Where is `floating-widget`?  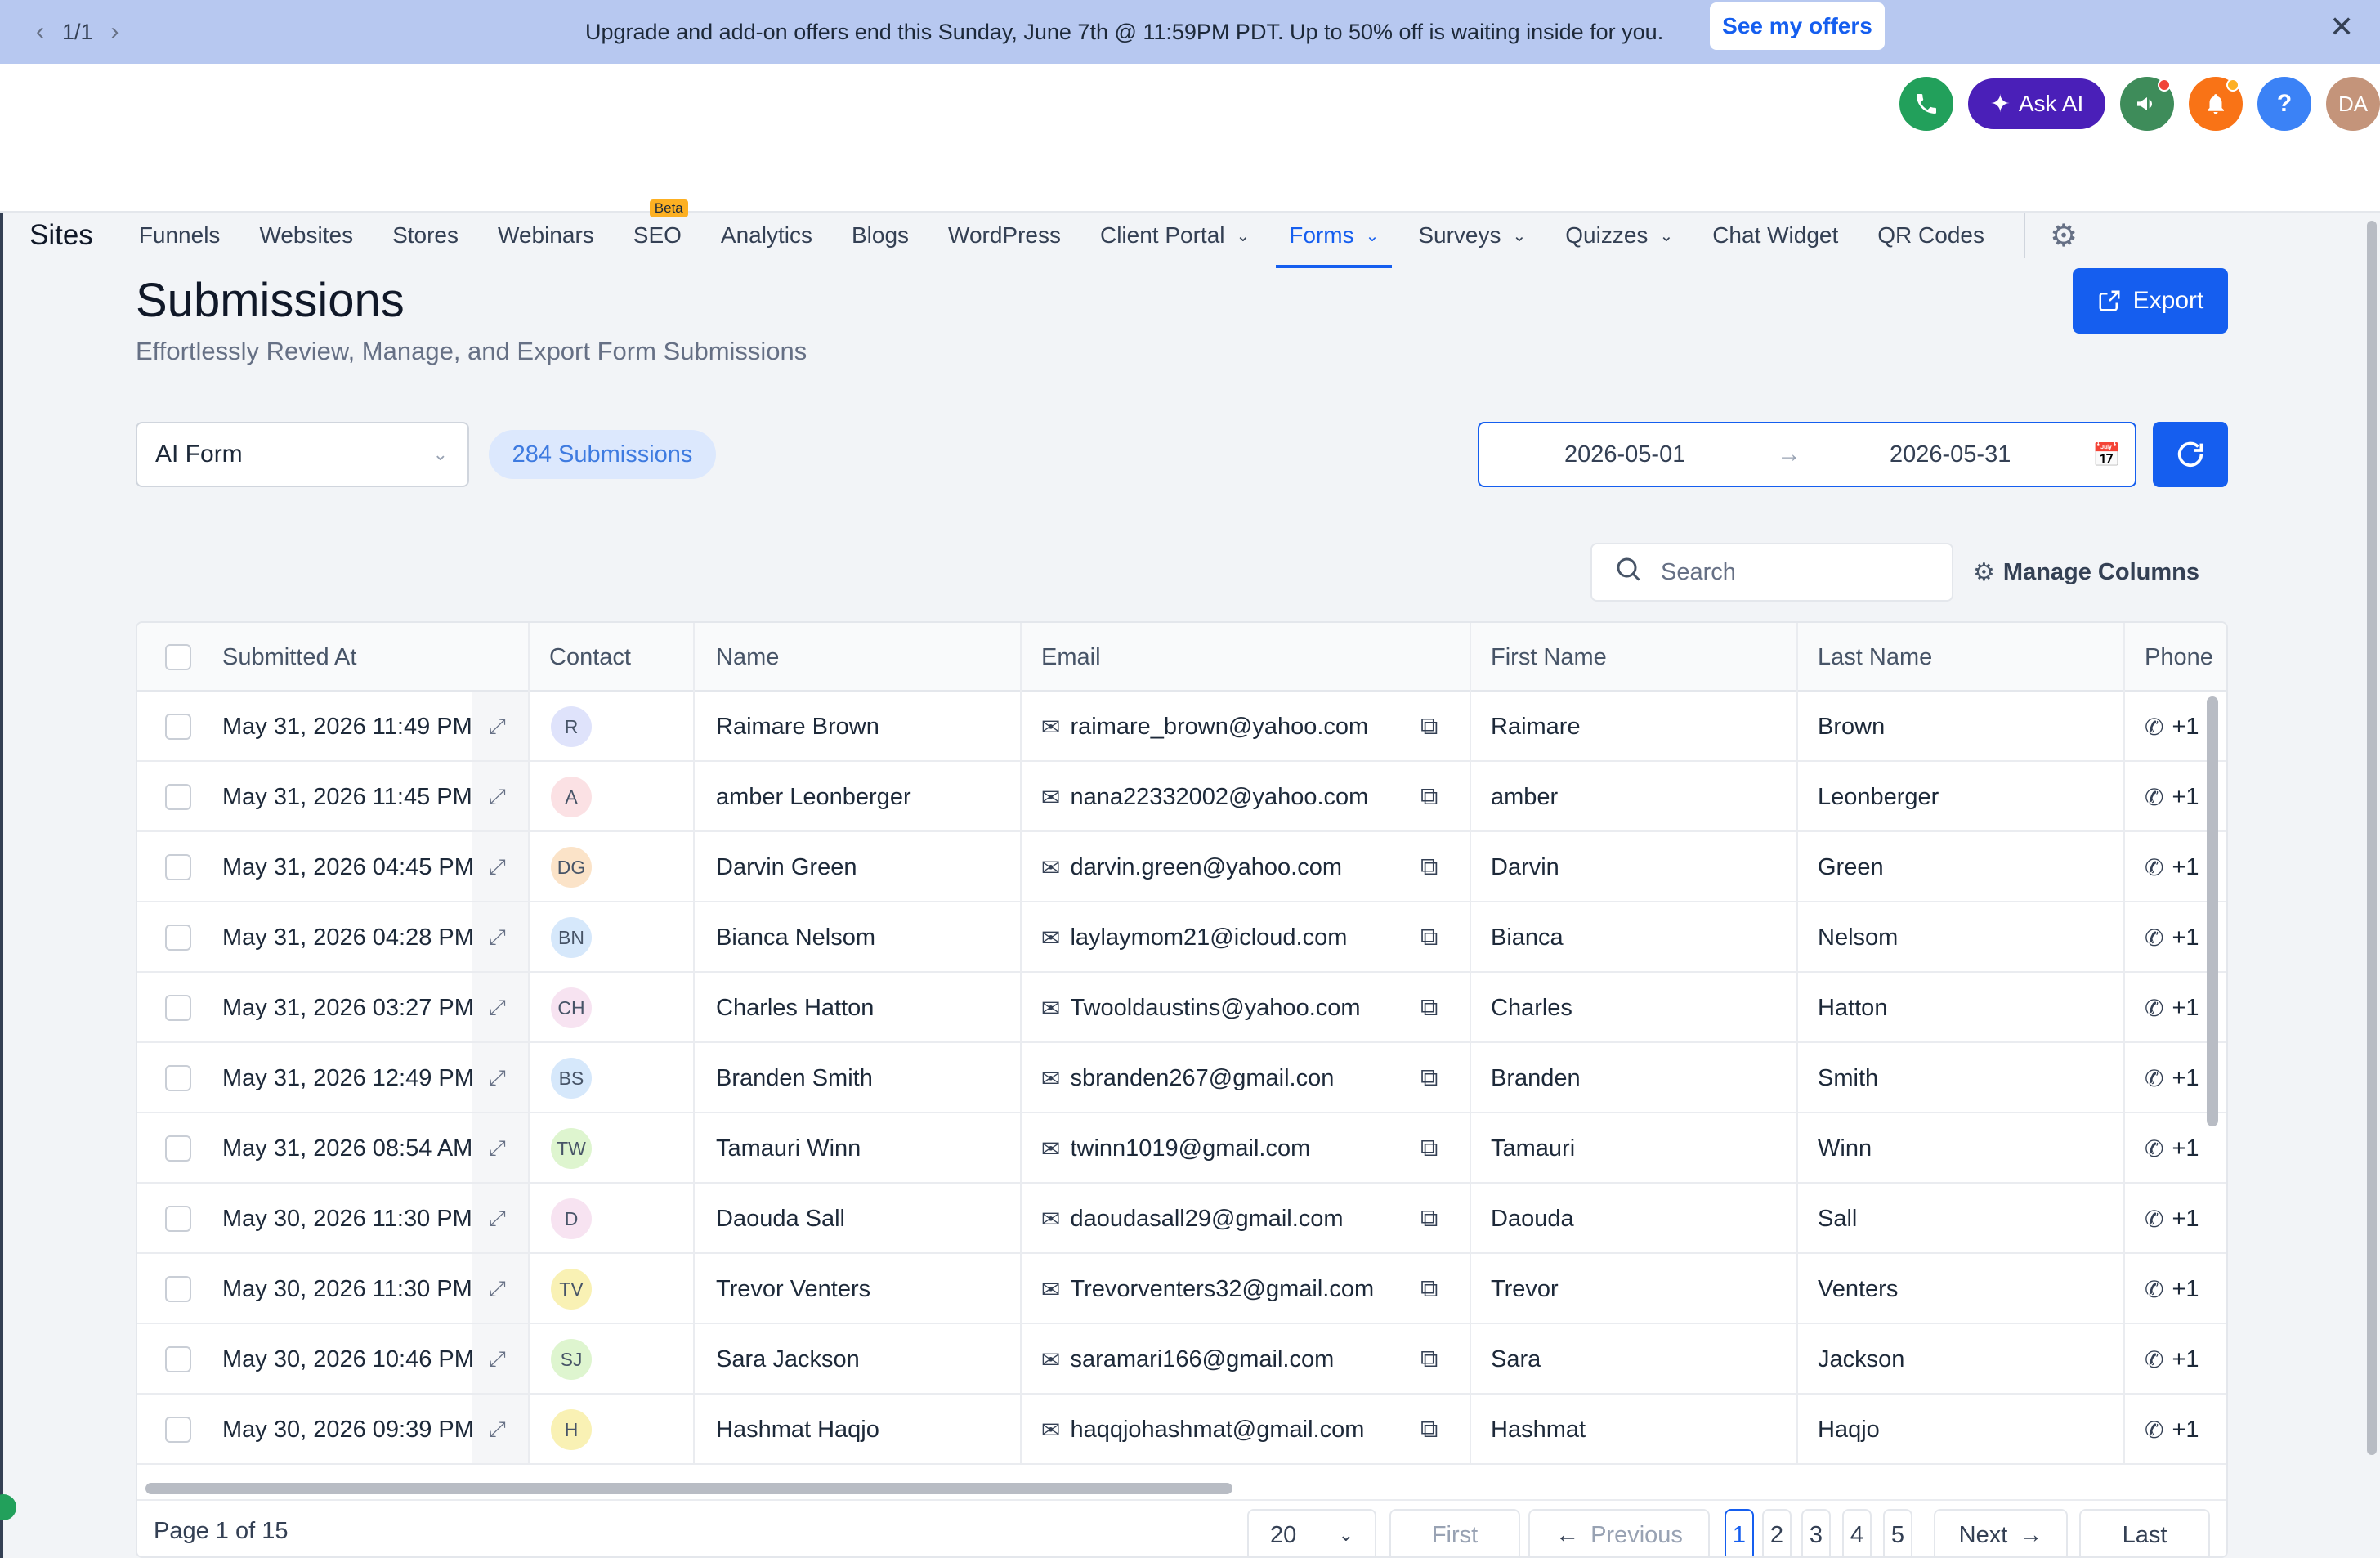
floating-widget is located at coordinates (8, 1507).